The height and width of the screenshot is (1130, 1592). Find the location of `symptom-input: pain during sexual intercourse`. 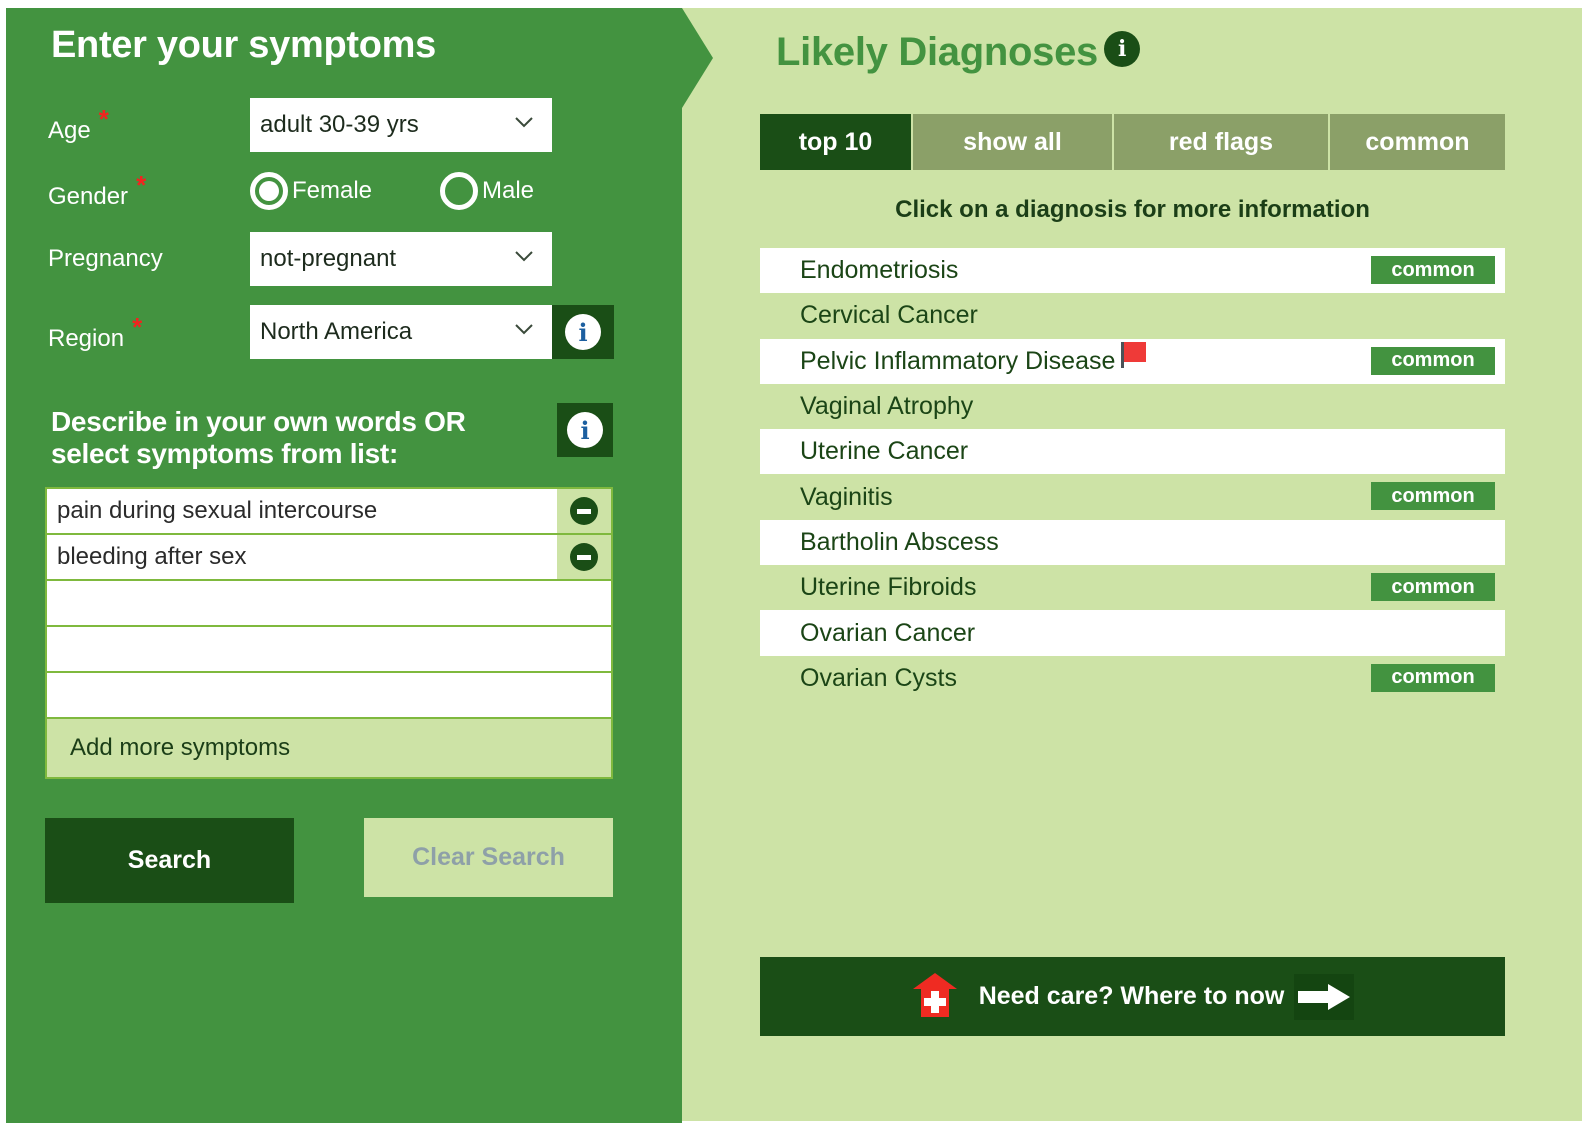

symptom-input: pain during sexual intercourse is located at coordinates (302, 511).